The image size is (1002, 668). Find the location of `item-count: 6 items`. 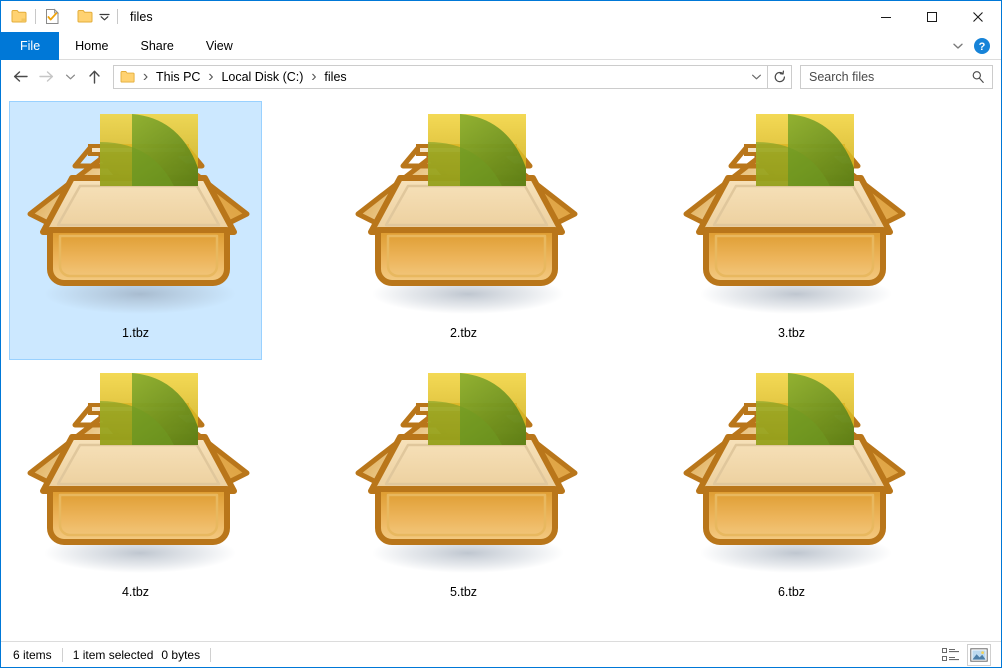

item-count: 6 items is located at coordinates (32, 654).